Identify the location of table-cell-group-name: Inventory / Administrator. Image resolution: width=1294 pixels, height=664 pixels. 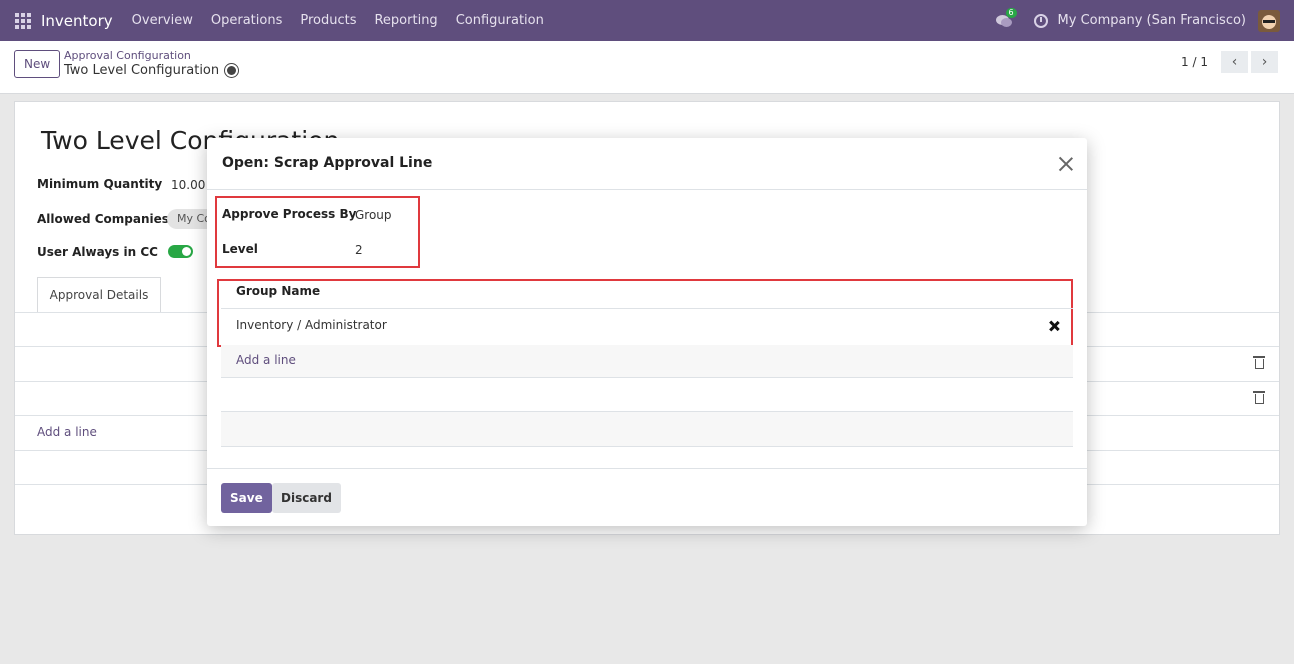
(311, 325).